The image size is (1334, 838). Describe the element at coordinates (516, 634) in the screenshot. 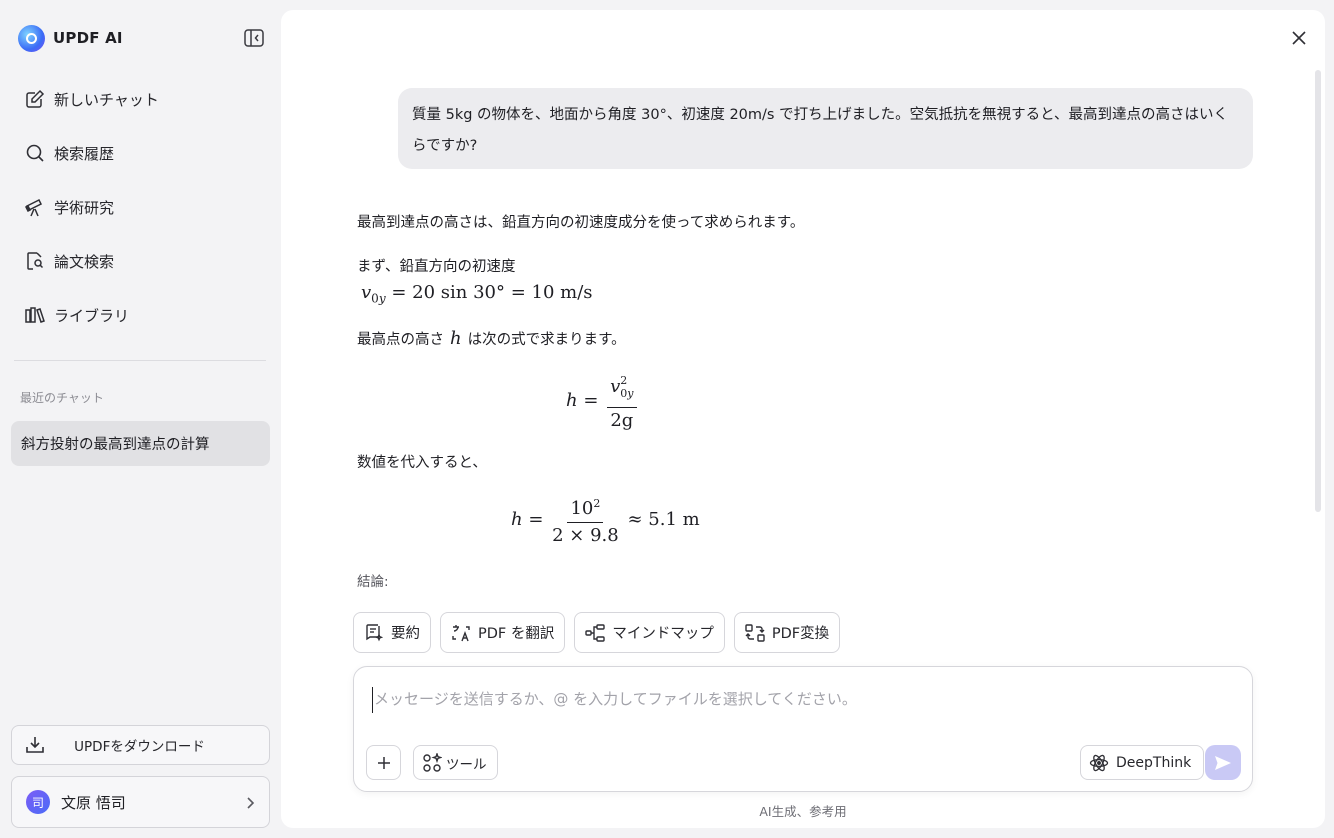

I see `chip-label: PDF を翻訳` at that location.